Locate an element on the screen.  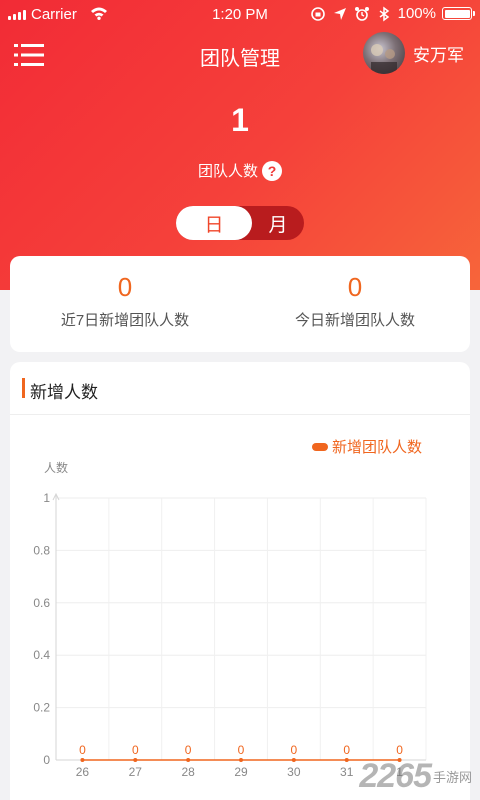
stats-card: 0 近7日新增团队人数 0 今日新增团队人数 is located at coordinates (240, 304).